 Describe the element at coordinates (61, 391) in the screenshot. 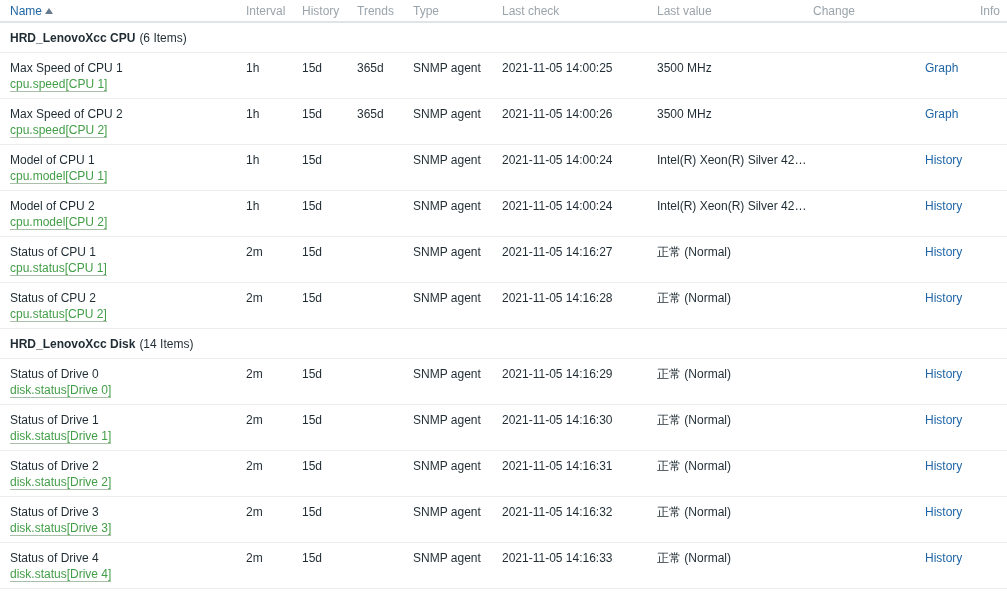

I see `item-key: disk.status[Drive 0]` at that location.